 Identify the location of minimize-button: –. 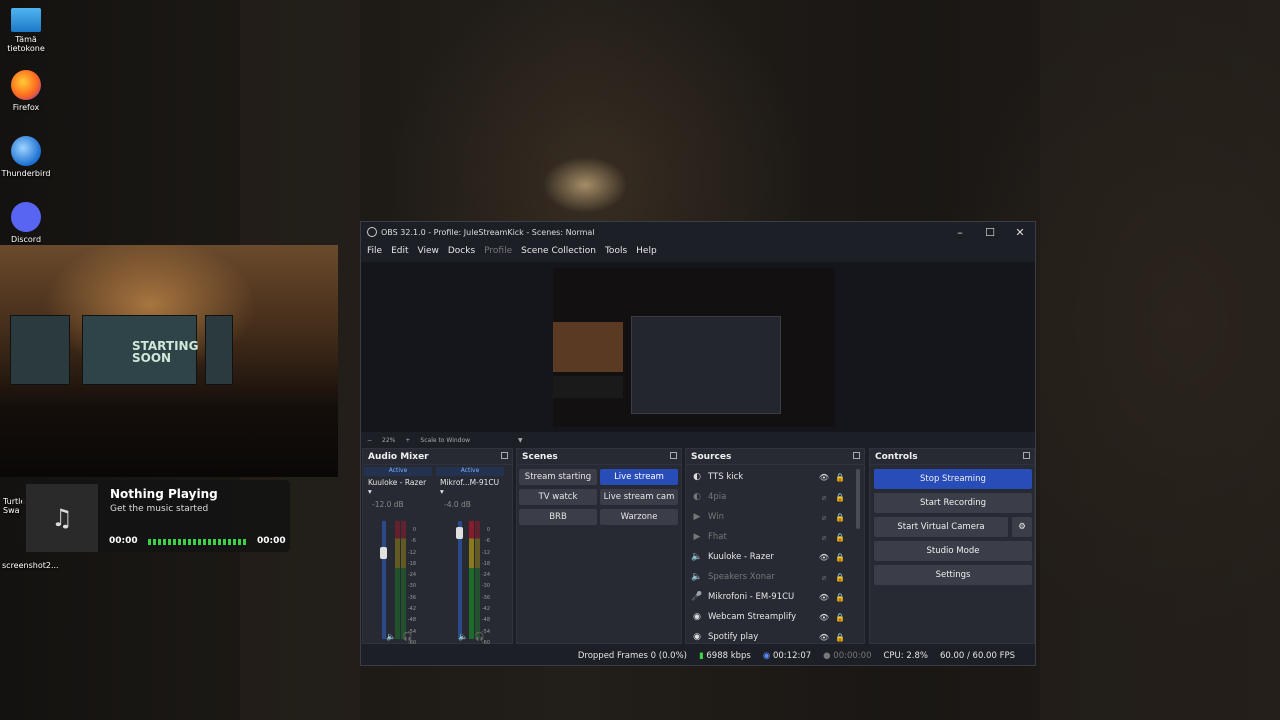
(960, 232).